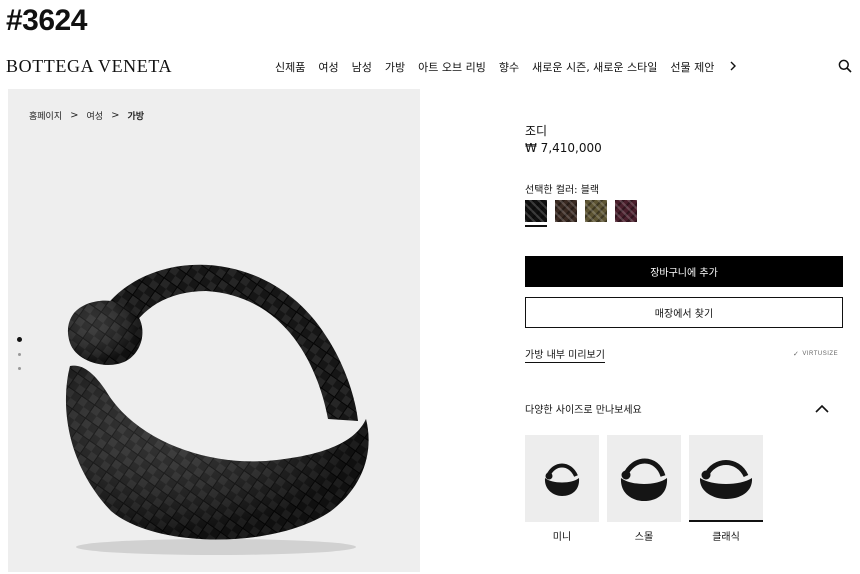 The height and width of the screenshot is (574, 860). I want to click on breadcrumb-home: 홈페이지, so click(45, 115).